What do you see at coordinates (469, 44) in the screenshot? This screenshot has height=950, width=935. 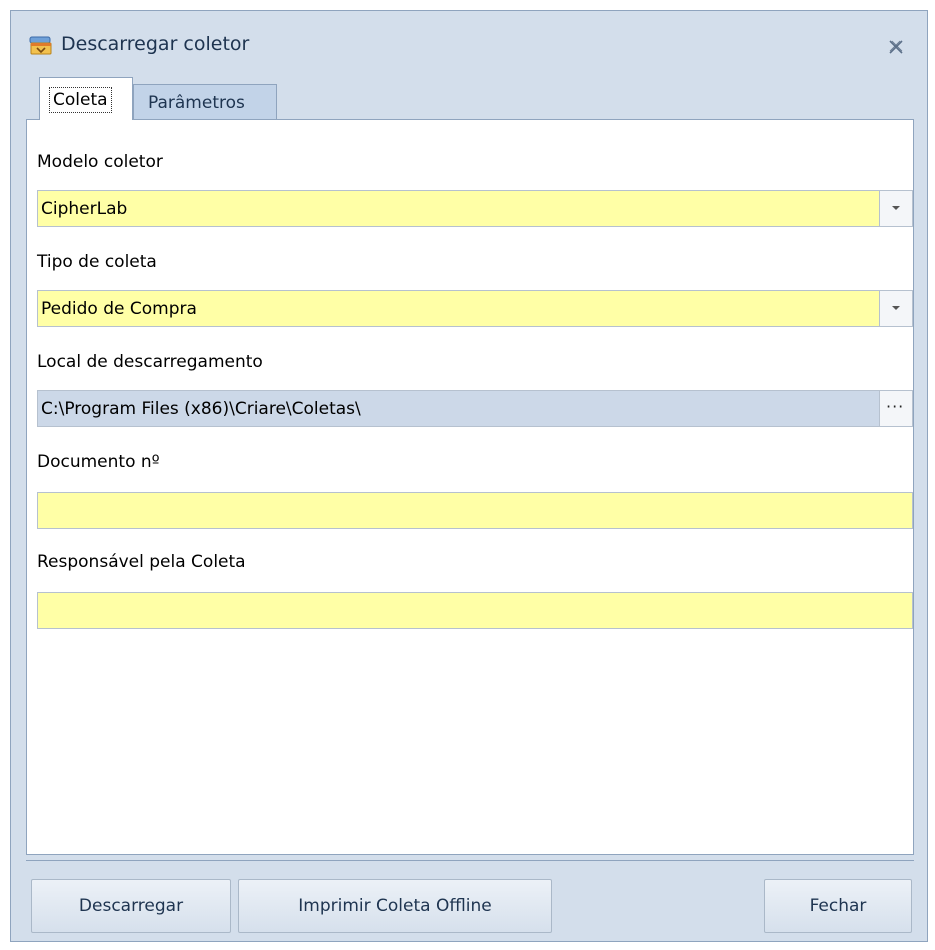 I see `title-bar: Descarregar coletor` at bounding box center [469, 44].